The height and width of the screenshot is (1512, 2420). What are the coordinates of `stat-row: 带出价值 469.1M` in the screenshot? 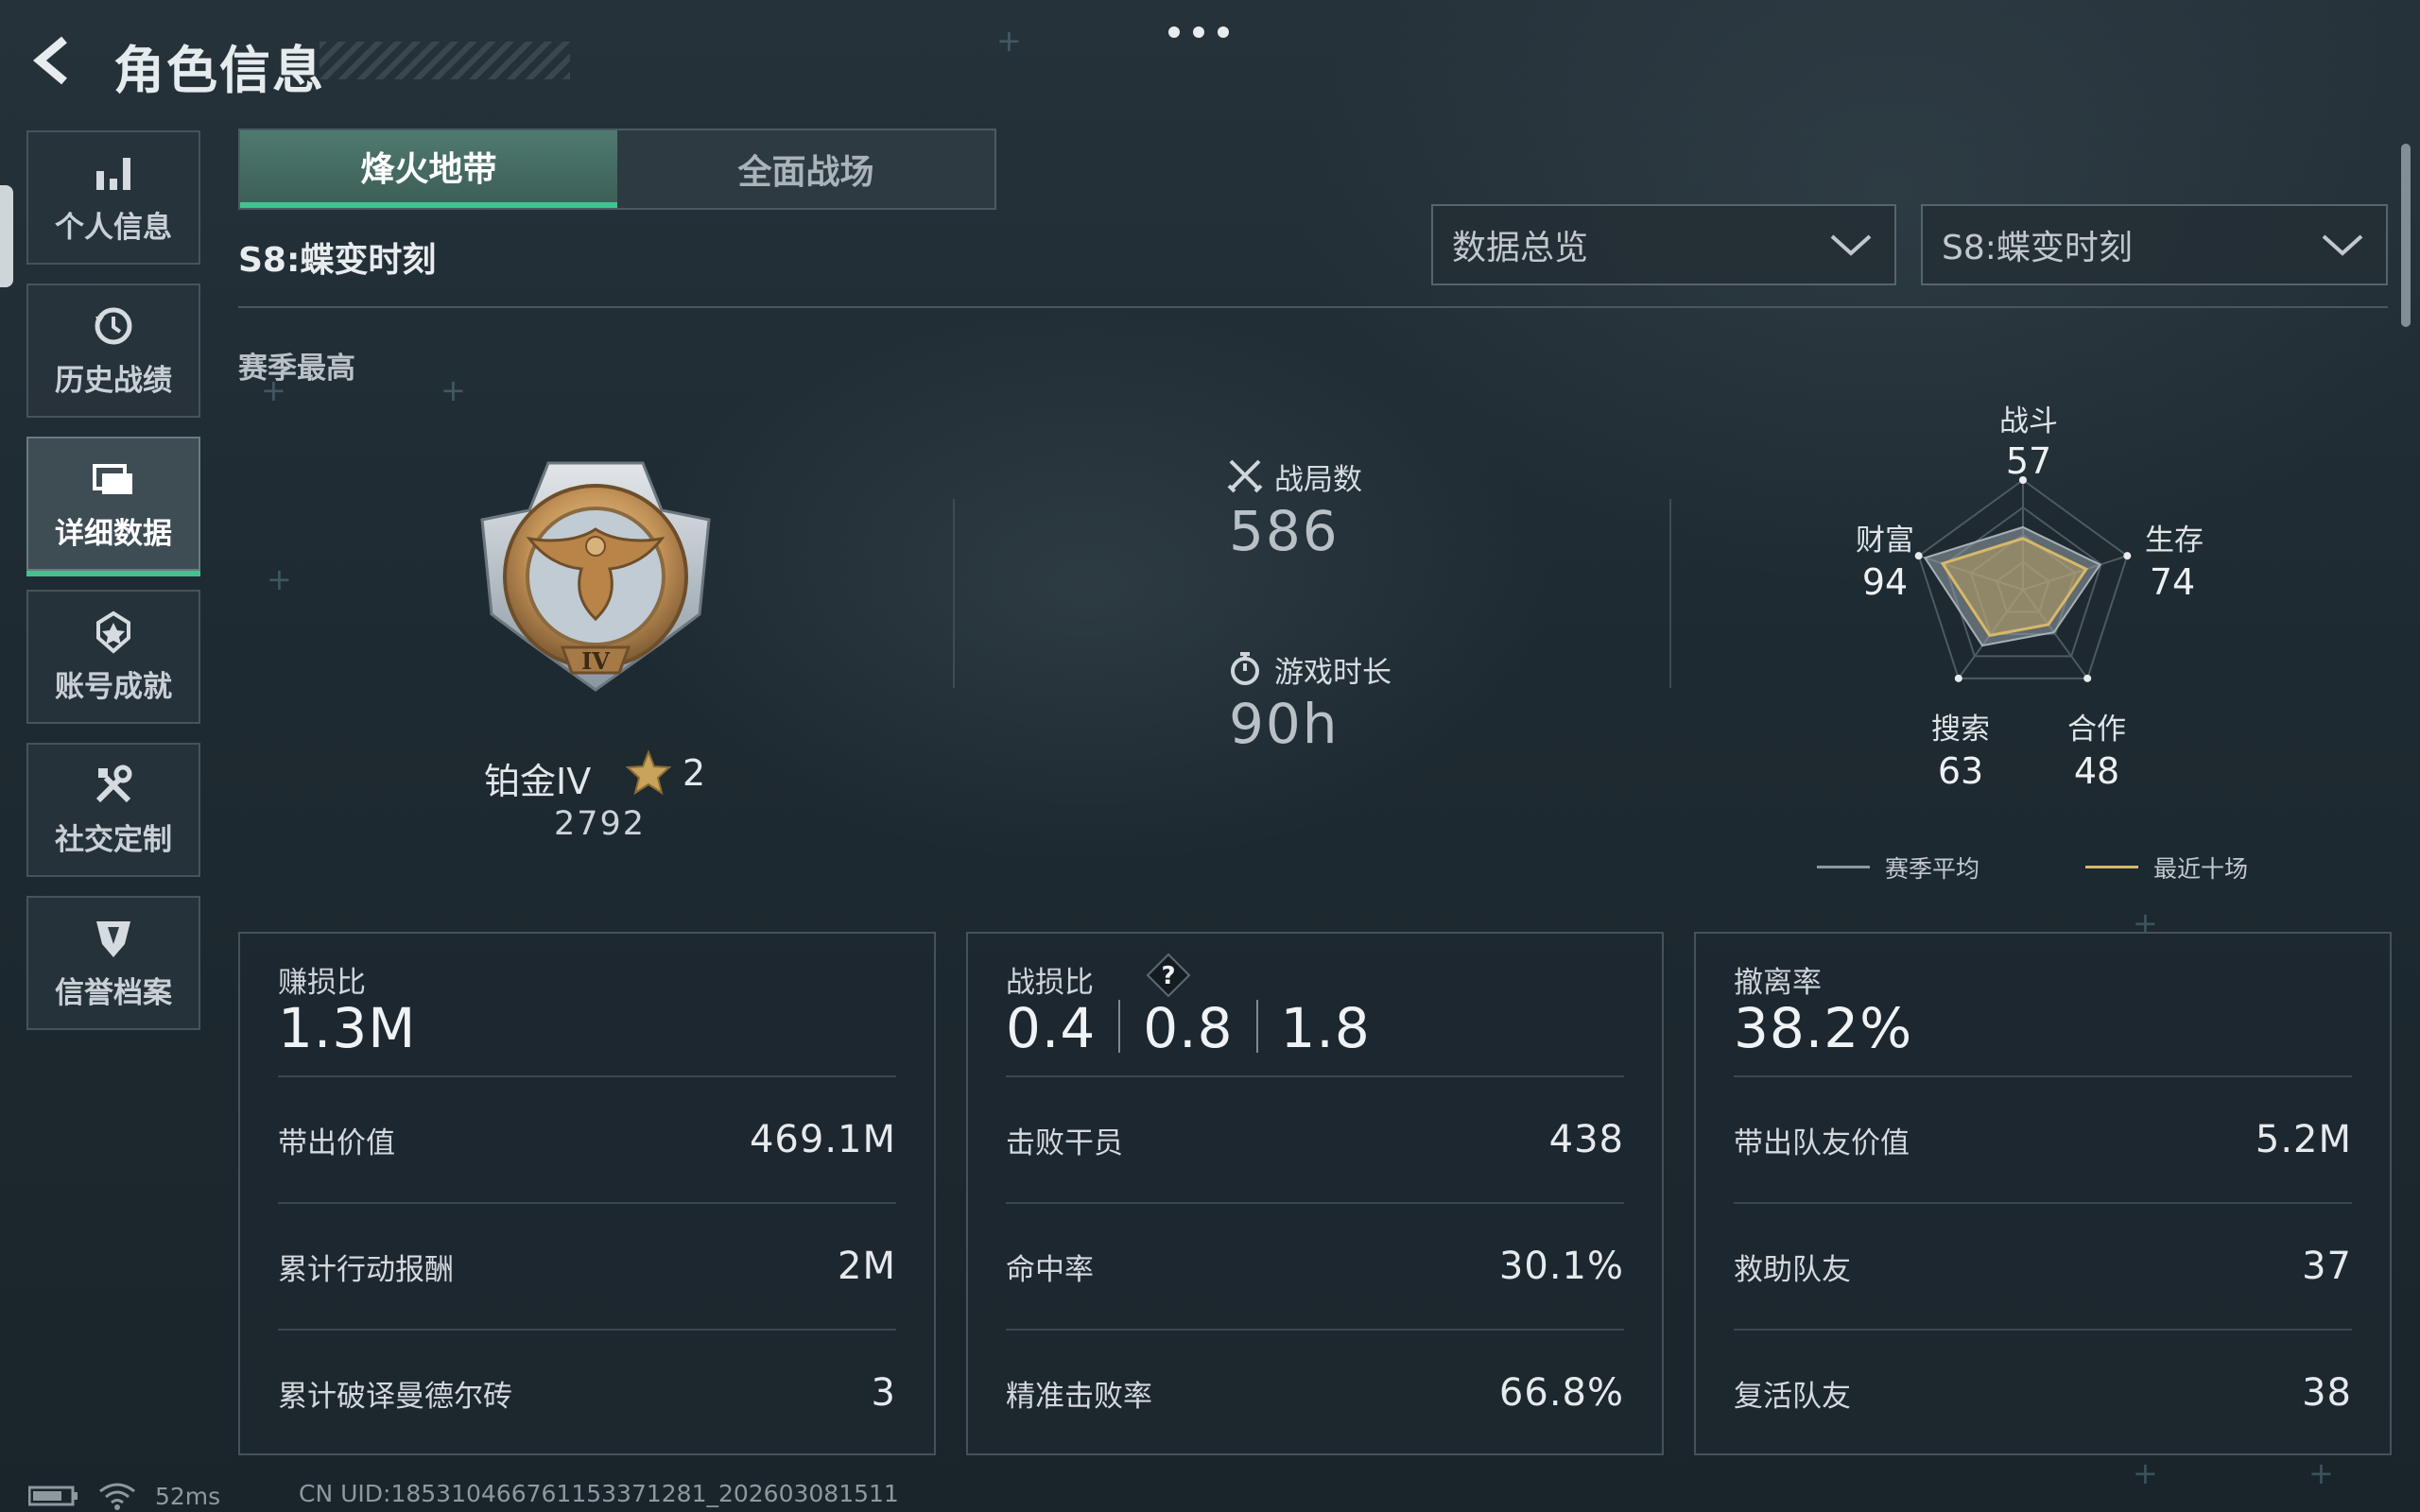 It's located at (587, 1138).